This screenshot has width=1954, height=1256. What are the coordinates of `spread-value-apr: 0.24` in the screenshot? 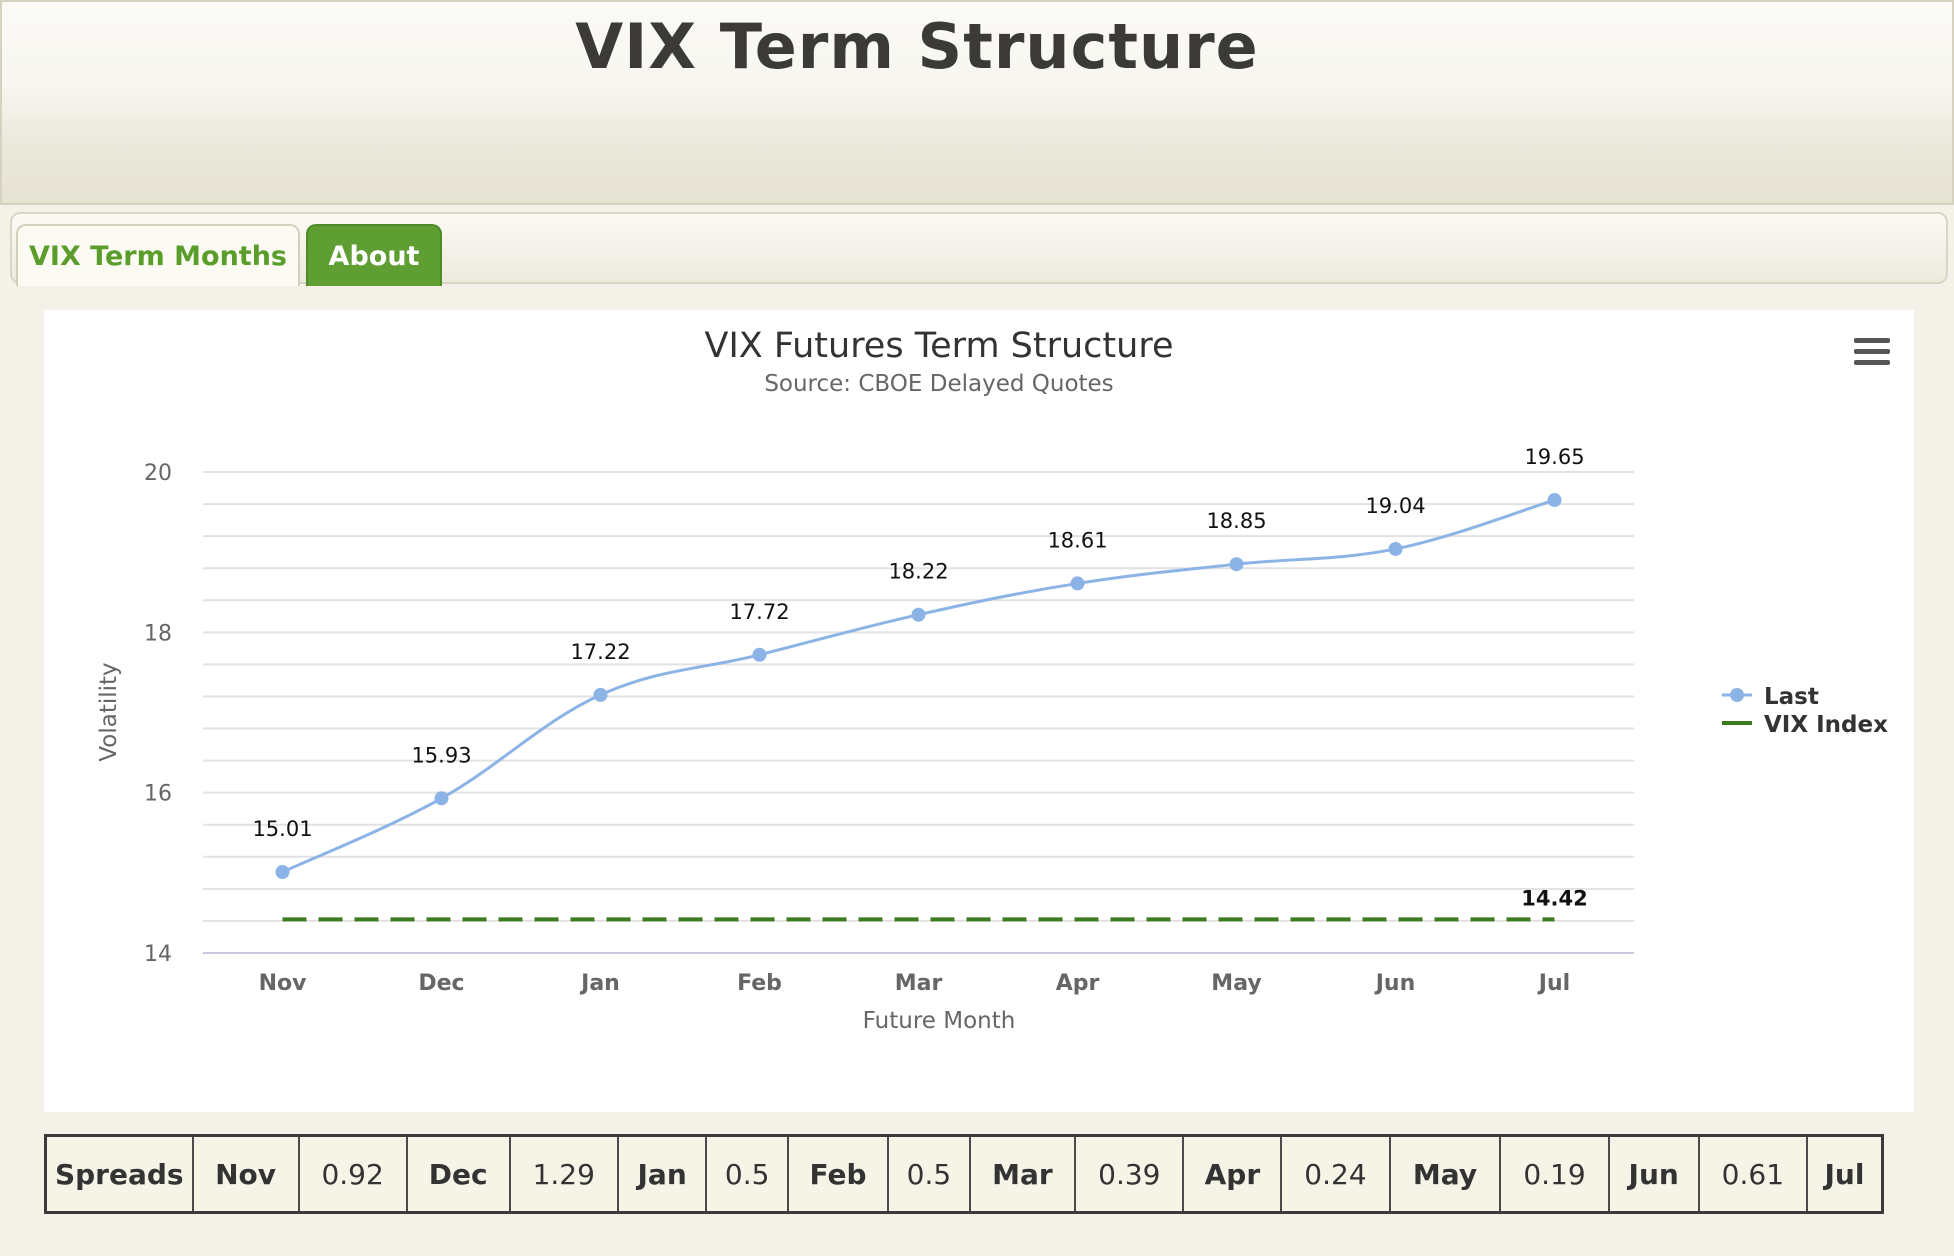 It's located at (1335, 1174).